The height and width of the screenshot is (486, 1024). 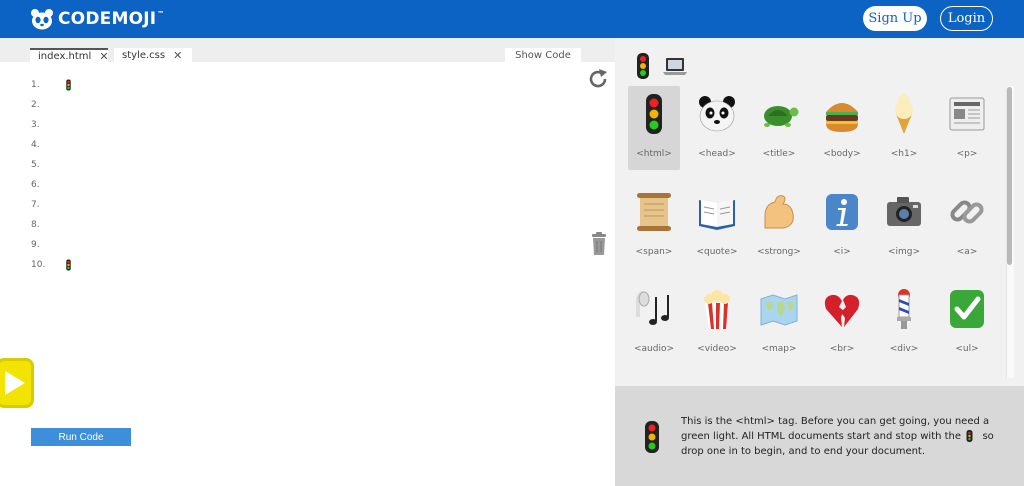 What do you see at coordinates (35, 145) in the screenshot?
I see `line-number: 4.` at bounding box center [35, 145].